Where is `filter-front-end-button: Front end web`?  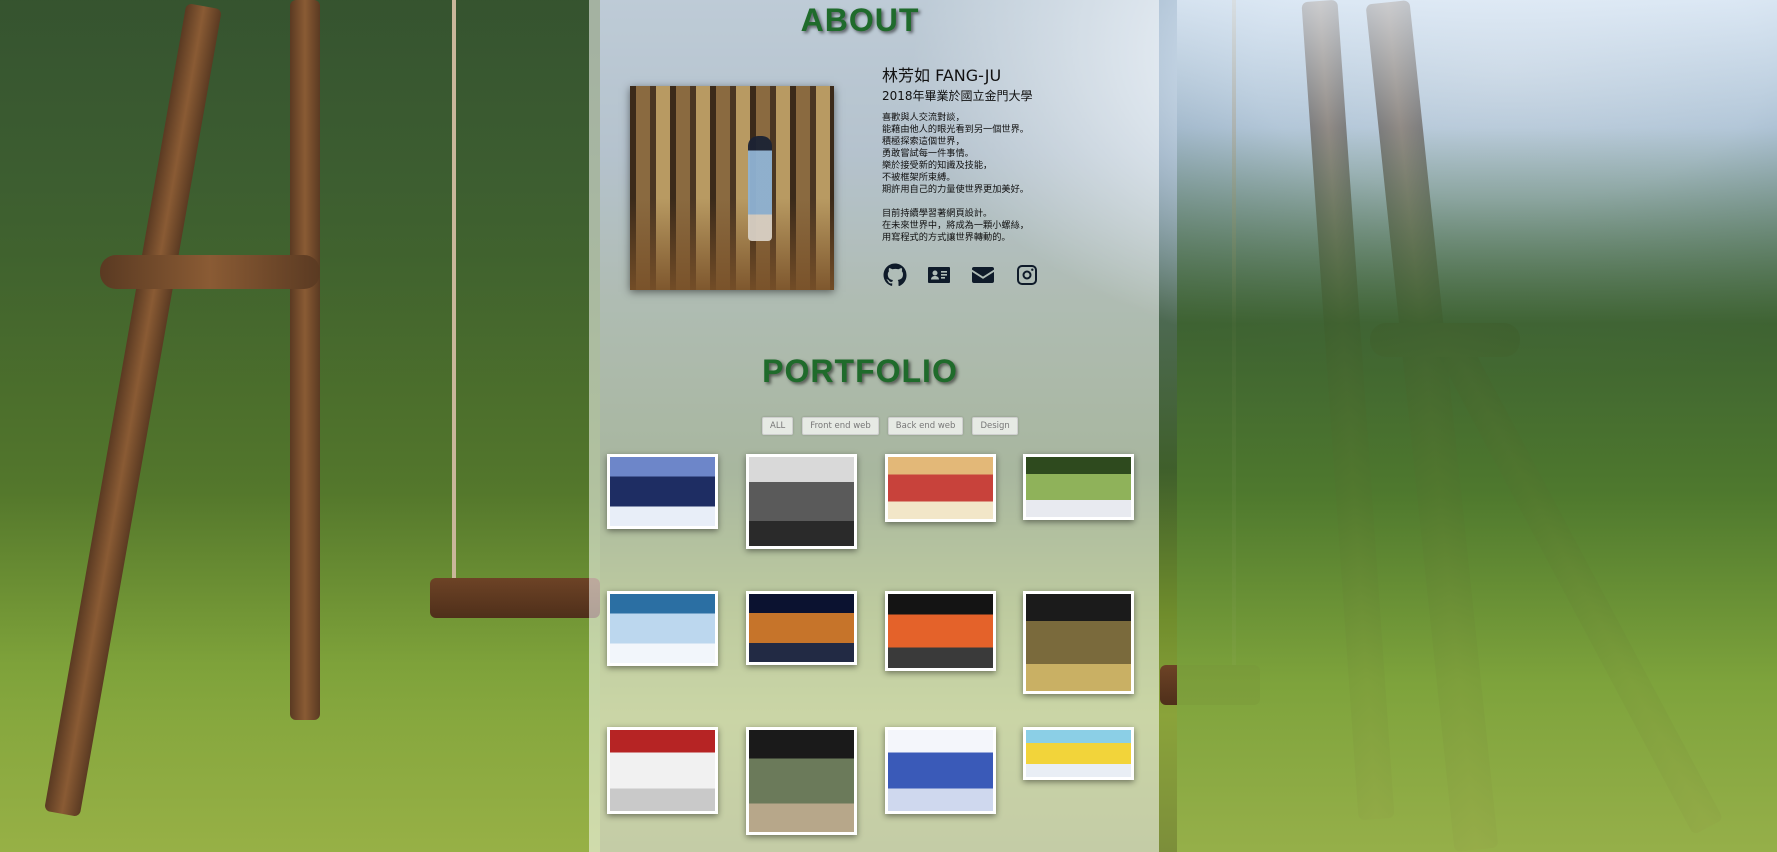
filter-front-end-button: Front end web is located at coordinates (840, 426).